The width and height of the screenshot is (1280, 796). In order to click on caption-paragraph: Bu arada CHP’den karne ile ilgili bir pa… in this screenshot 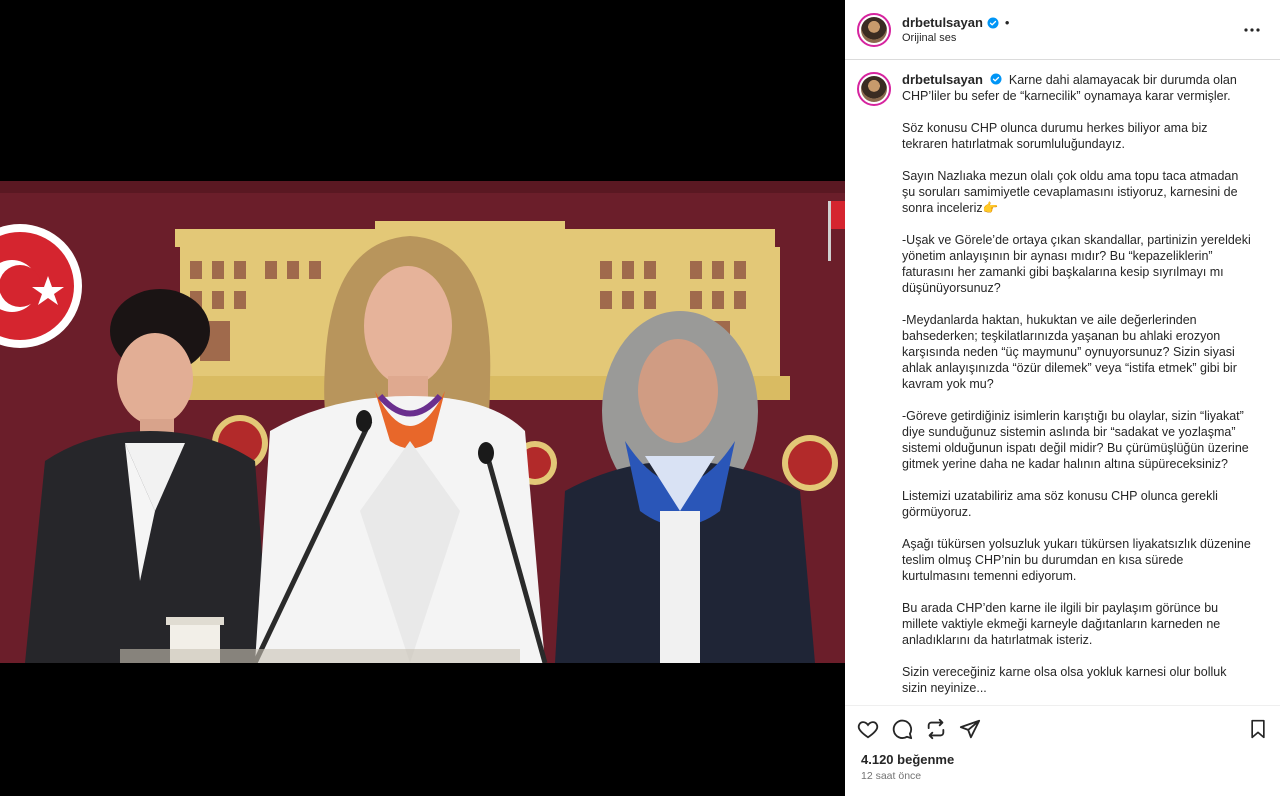, I will do `click(1061, 624)`.